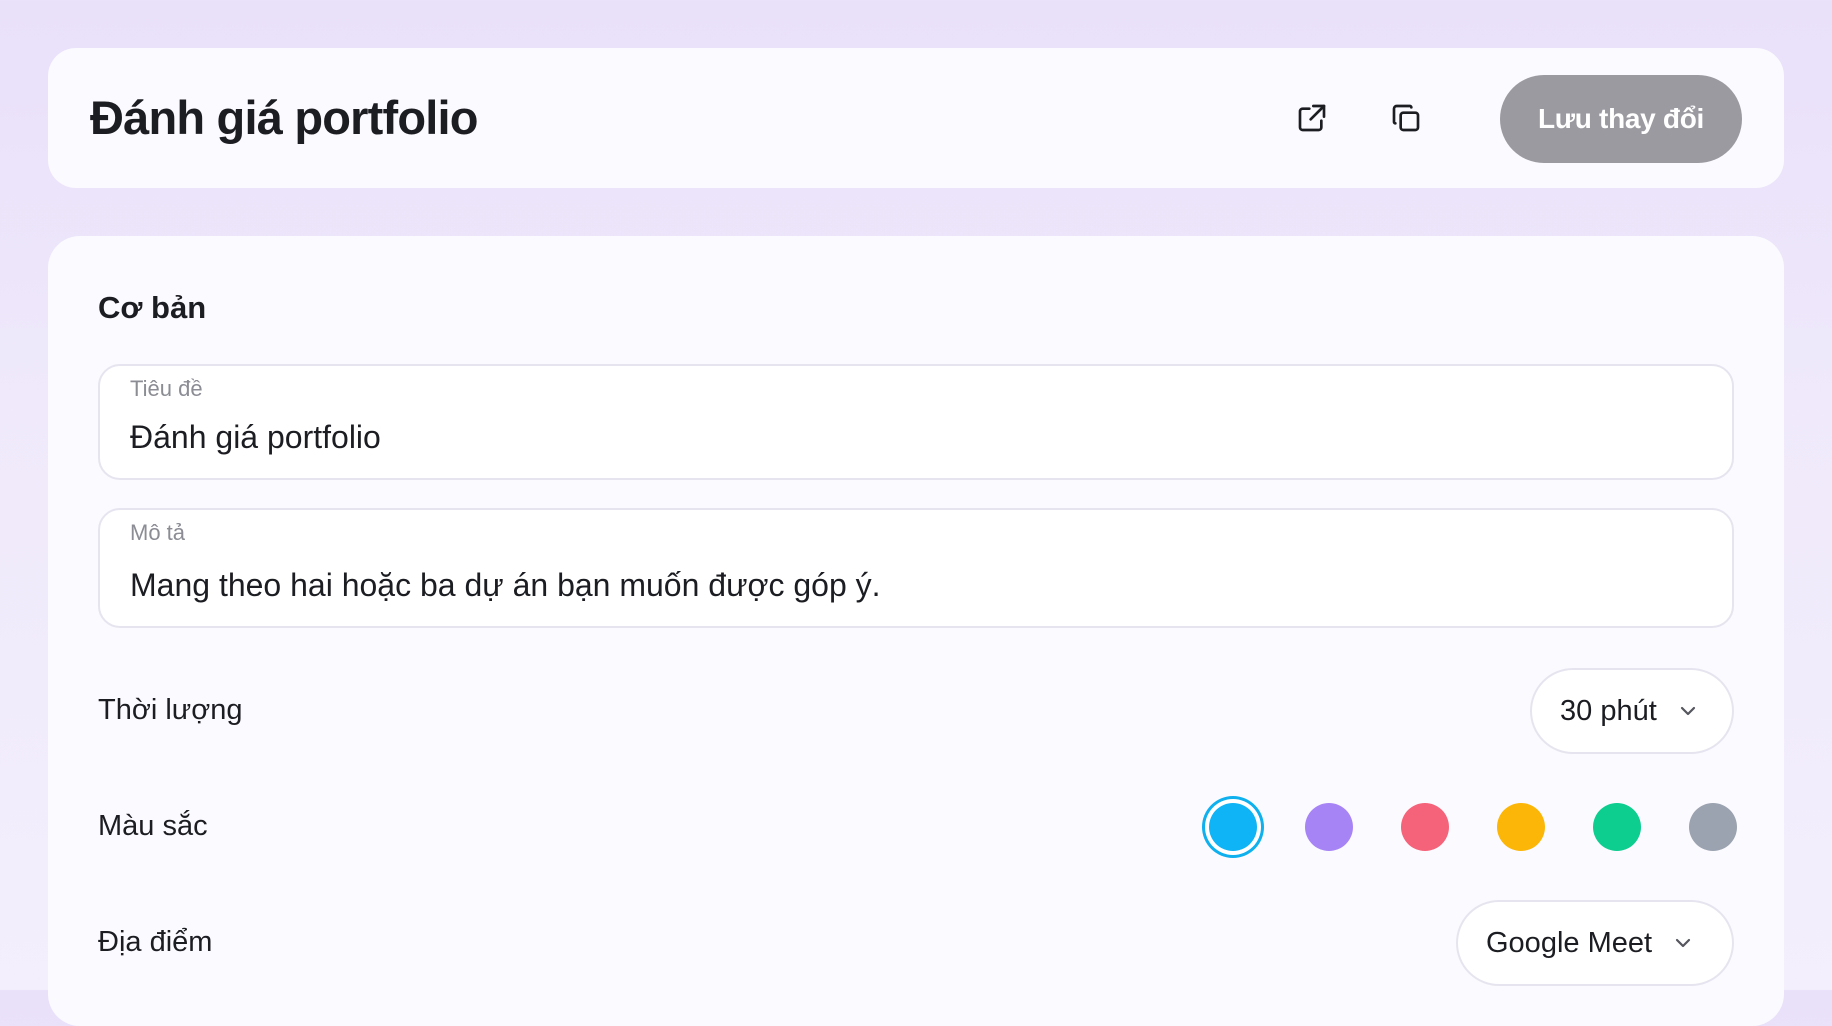  What do you see at coordinates (1621, 119) in the screenshot?
I see `save-button: Lưu thay đổi` at bounding box center [1621, 119].